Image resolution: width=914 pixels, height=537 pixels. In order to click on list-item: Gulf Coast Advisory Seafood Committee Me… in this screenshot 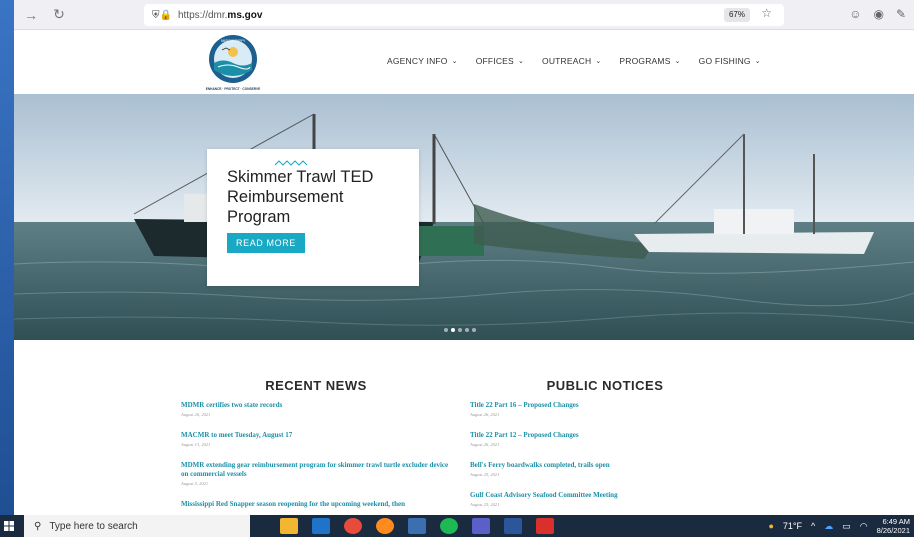, I will do `click(605, 499)`.